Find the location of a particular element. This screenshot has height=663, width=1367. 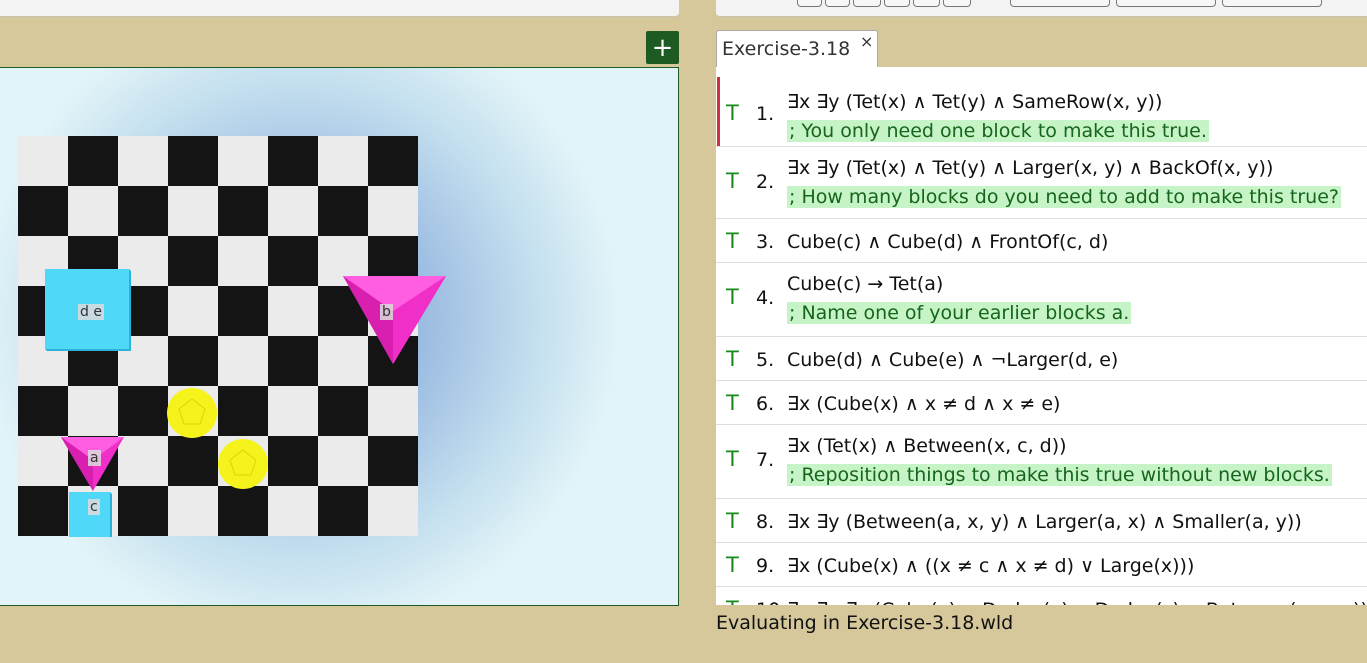

sentence-number: 6. is located at coordinates (765, 404).